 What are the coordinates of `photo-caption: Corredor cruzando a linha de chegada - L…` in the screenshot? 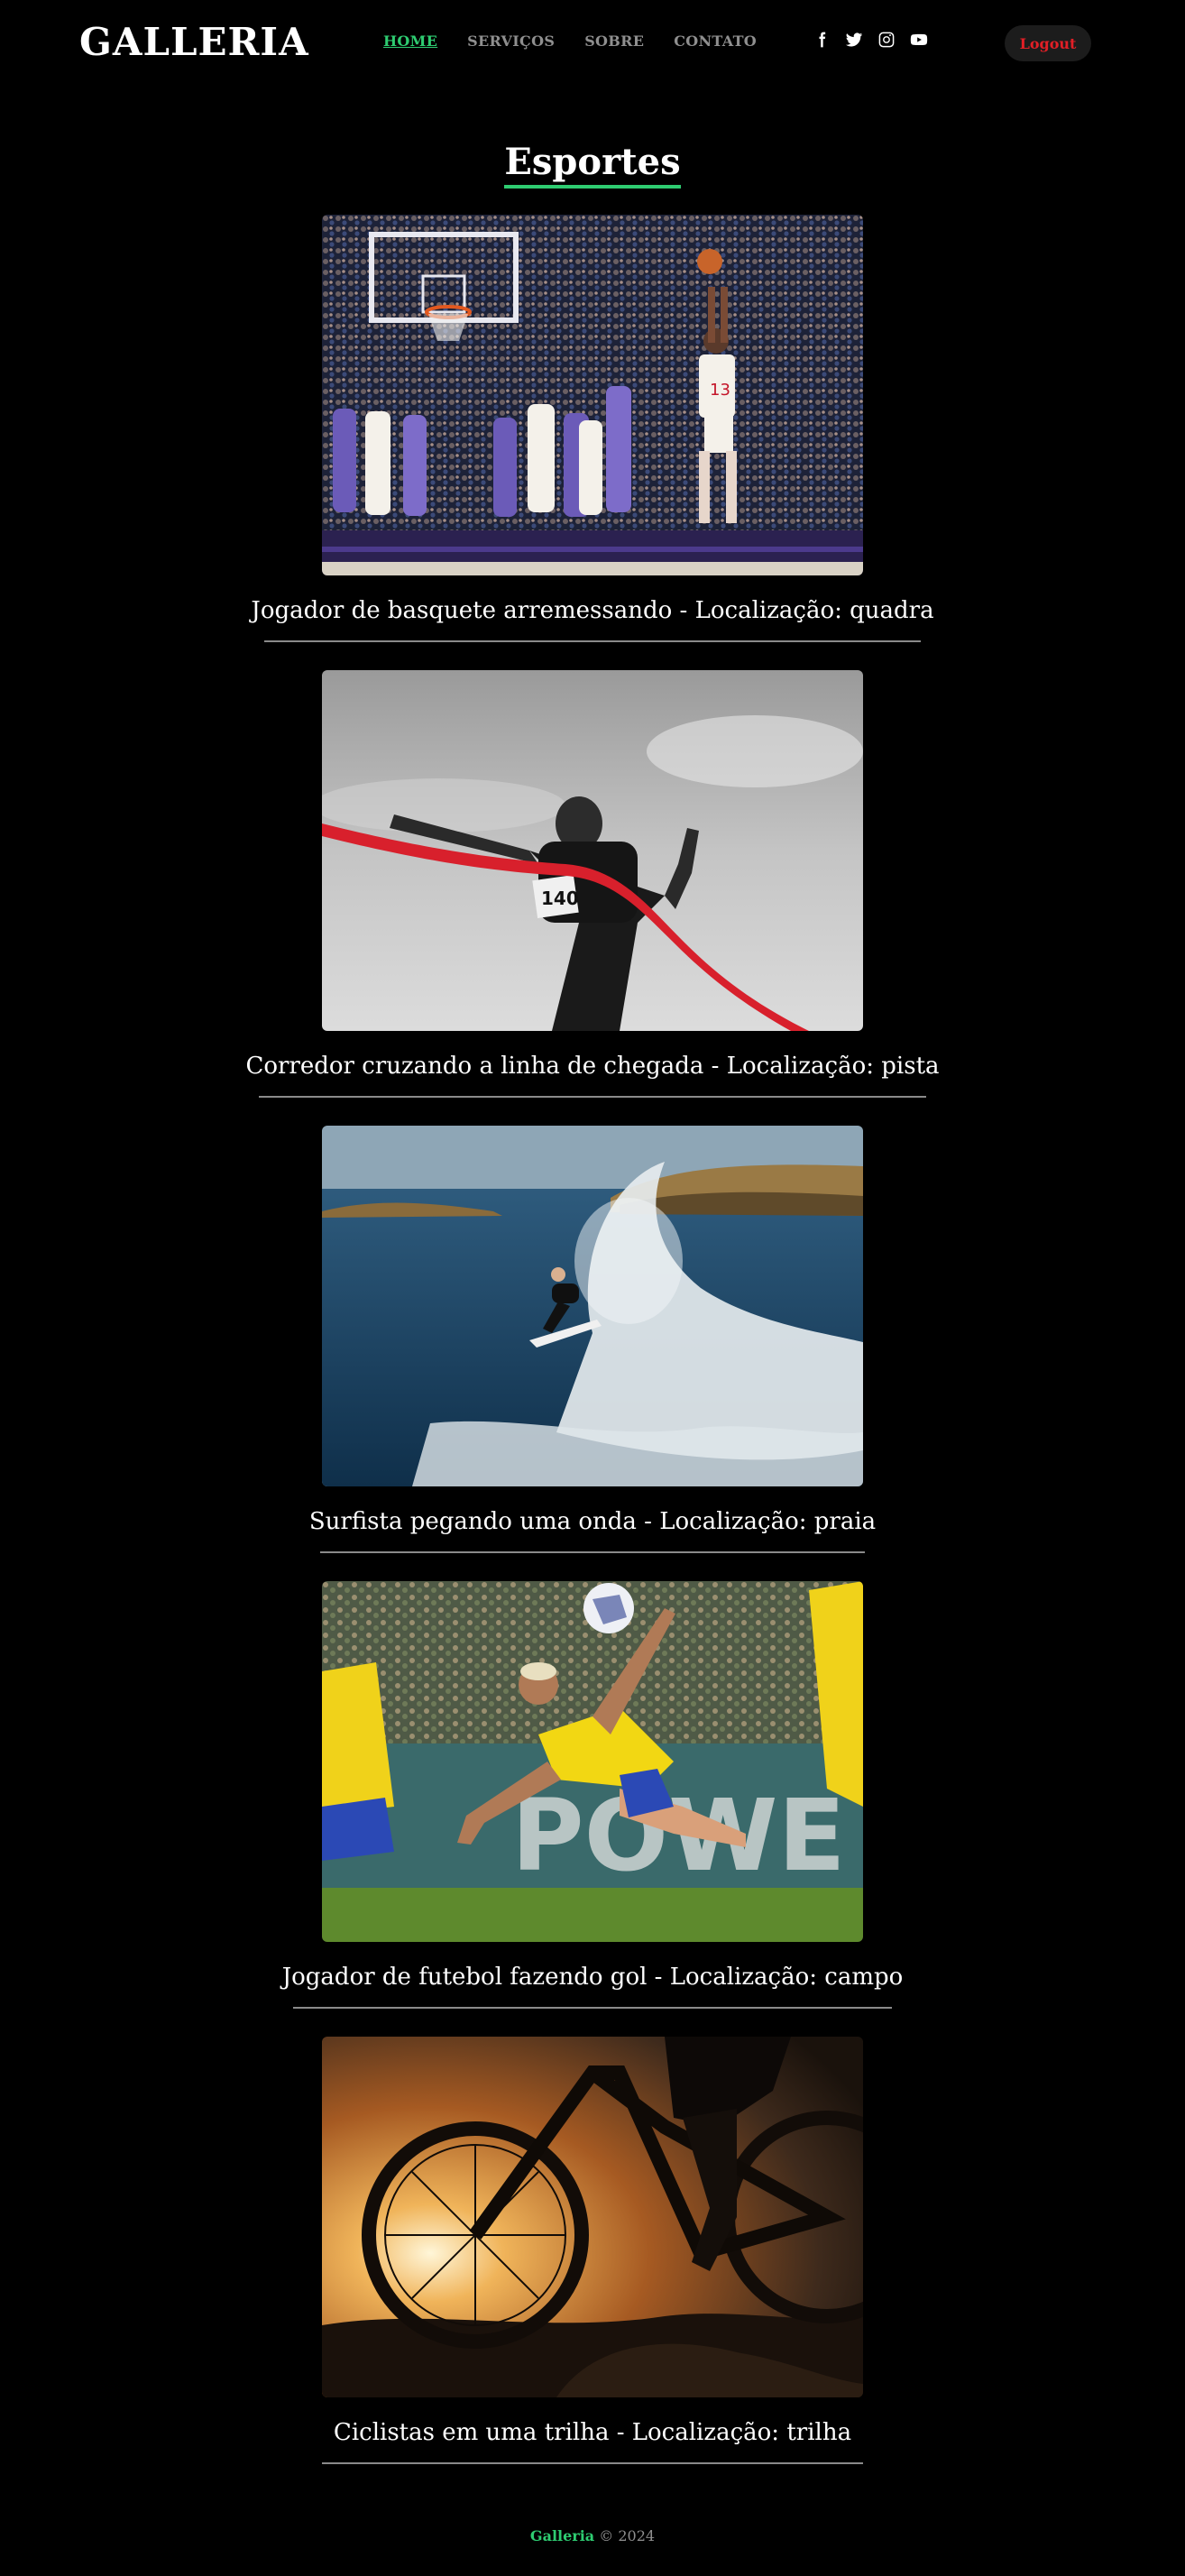 It's located at (592, 1066).